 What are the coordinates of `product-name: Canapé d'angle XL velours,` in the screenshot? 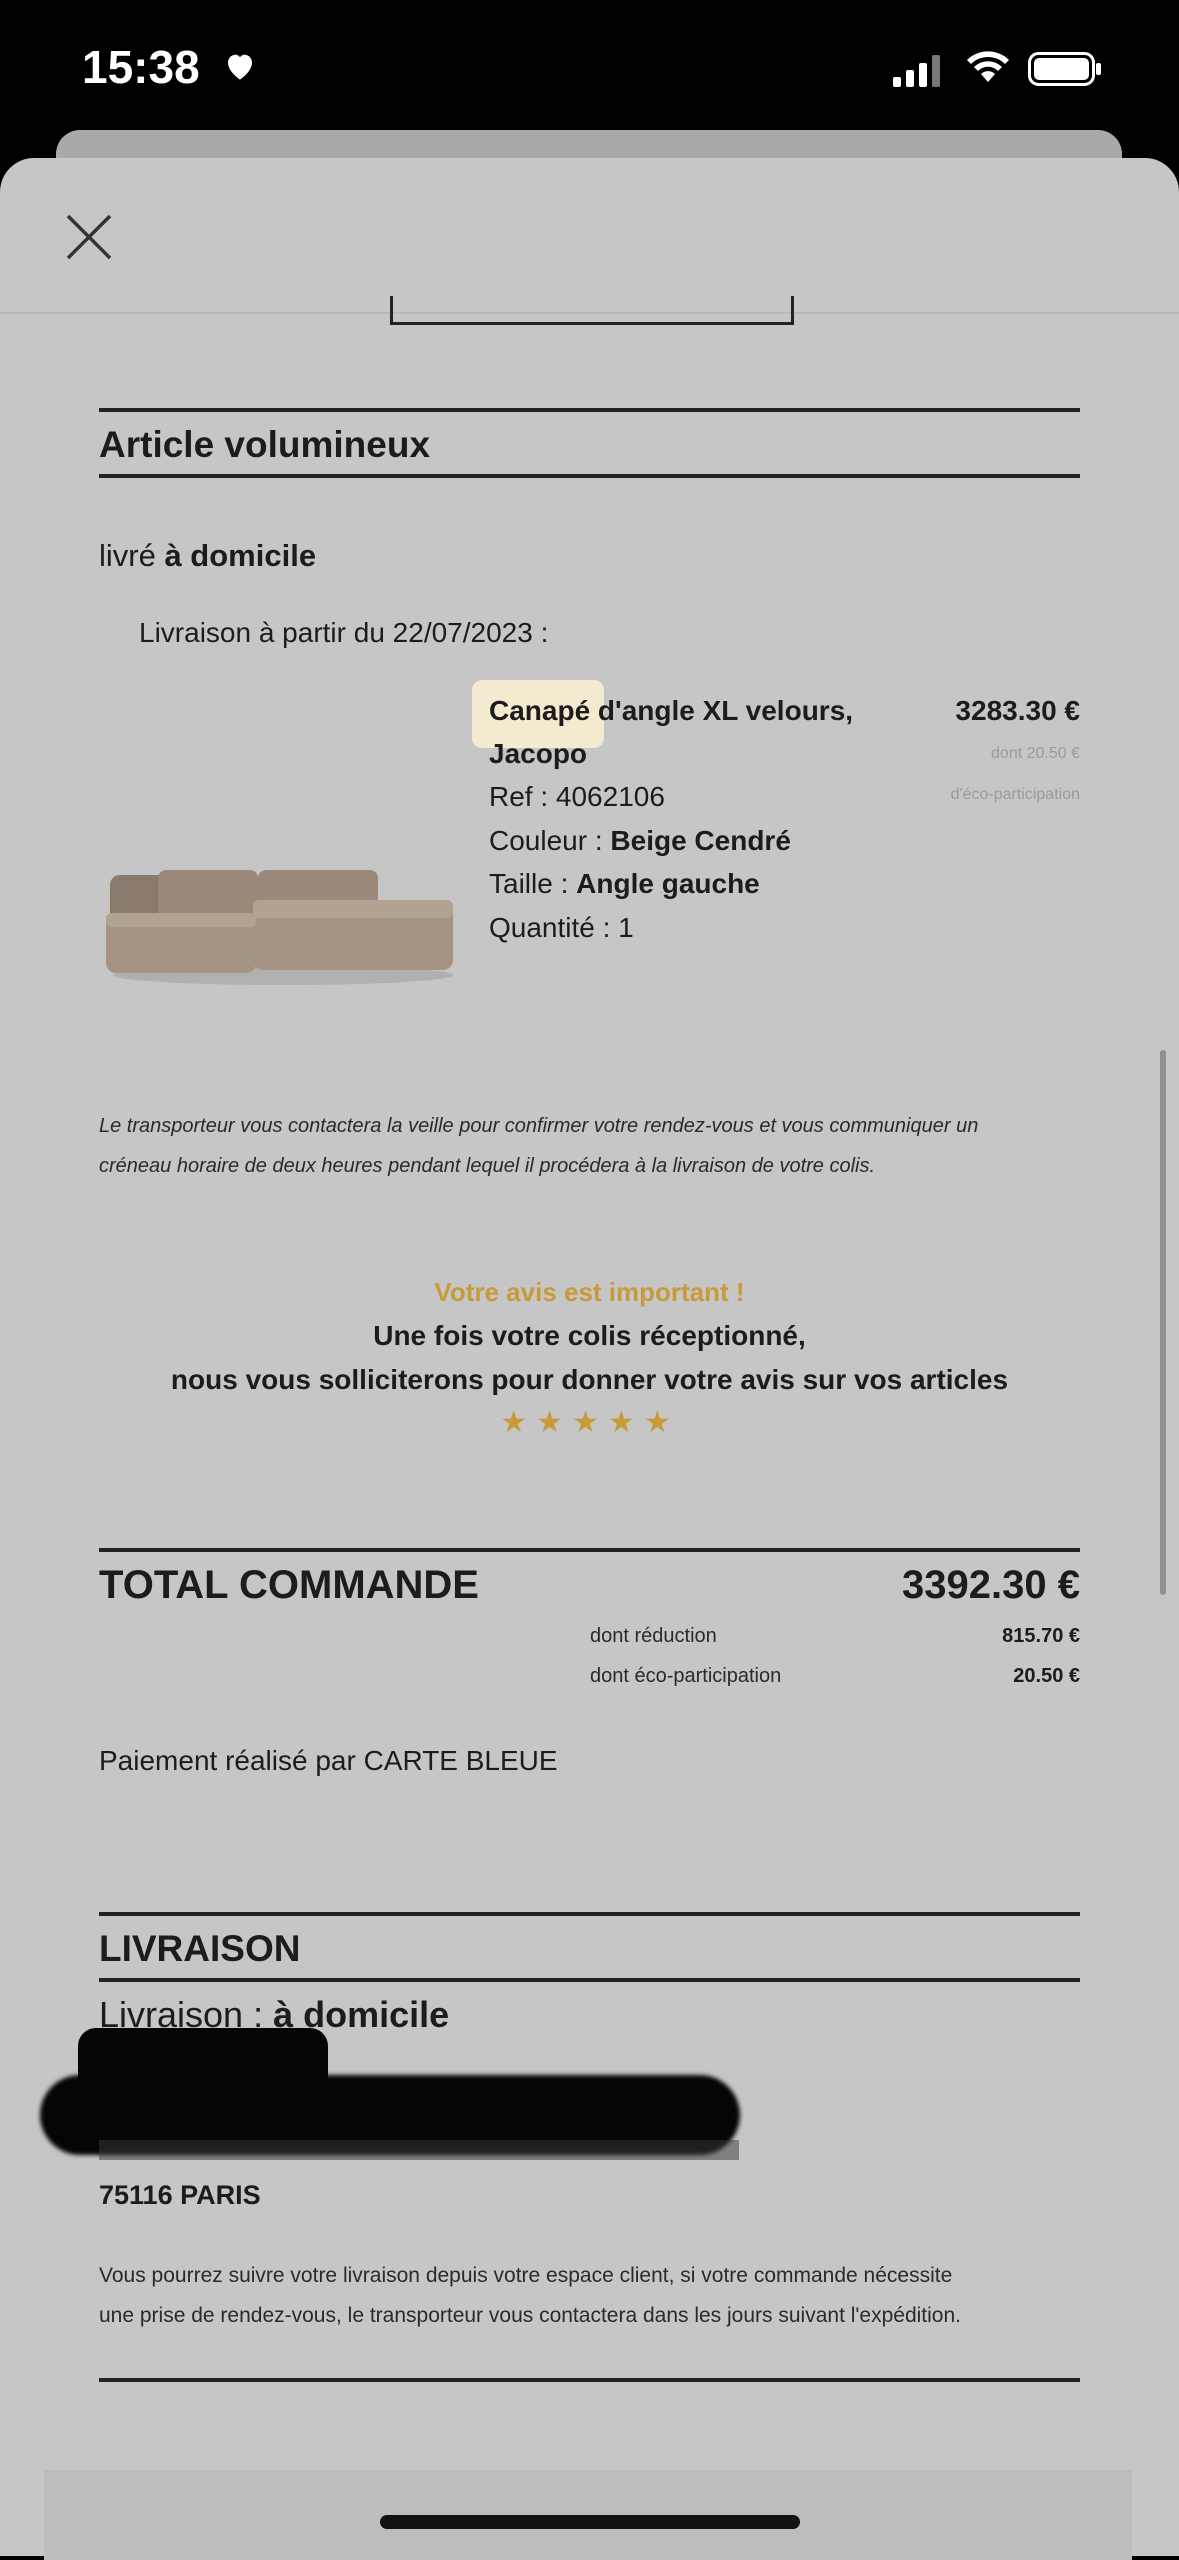 It's located at (671, 711).